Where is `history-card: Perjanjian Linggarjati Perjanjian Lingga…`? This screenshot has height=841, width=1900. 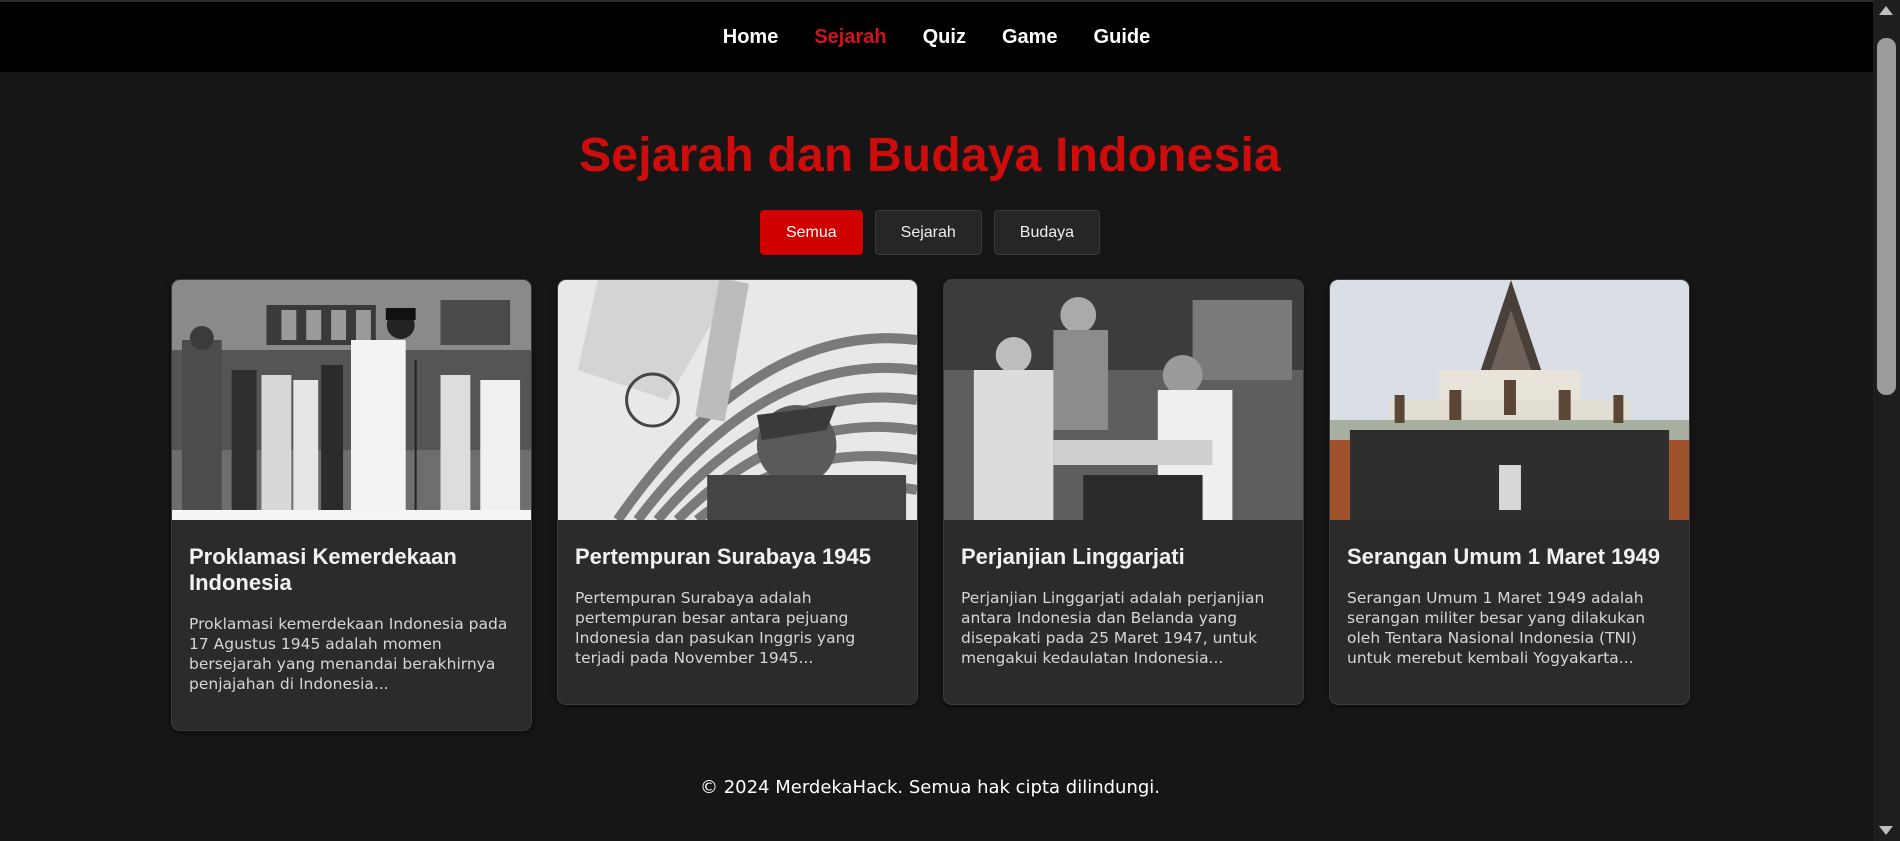 history-card: Perjanjian Linggarjati Perjanjian Lingga… is located at coordinates (1123, 492).